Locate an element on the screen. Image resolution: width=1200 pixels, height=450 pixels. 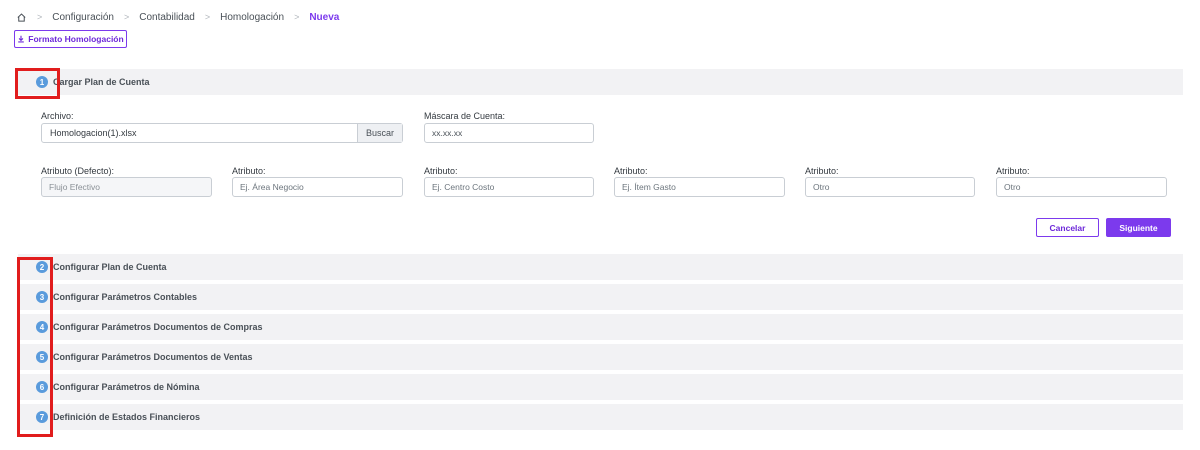
step-7-header: 7 Definición de Estados Financieros is located at coordinates (600, 417).